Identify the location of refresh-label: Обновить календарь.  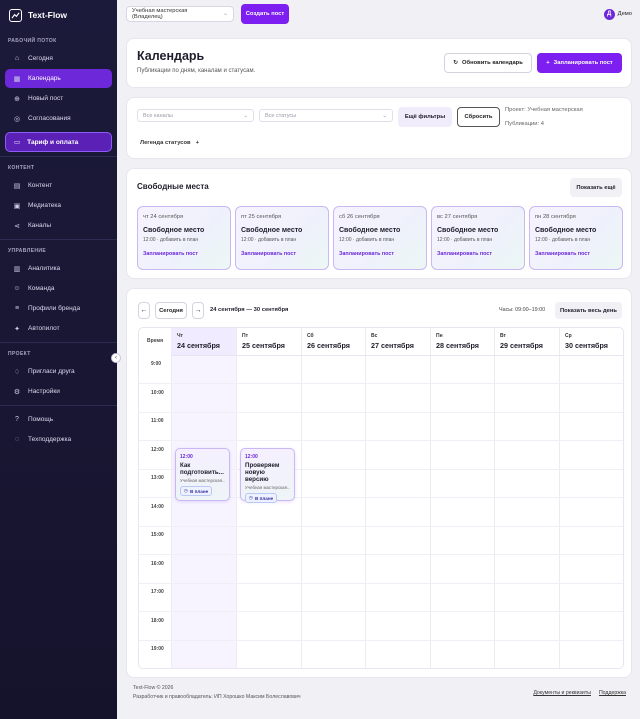
(492, 63).